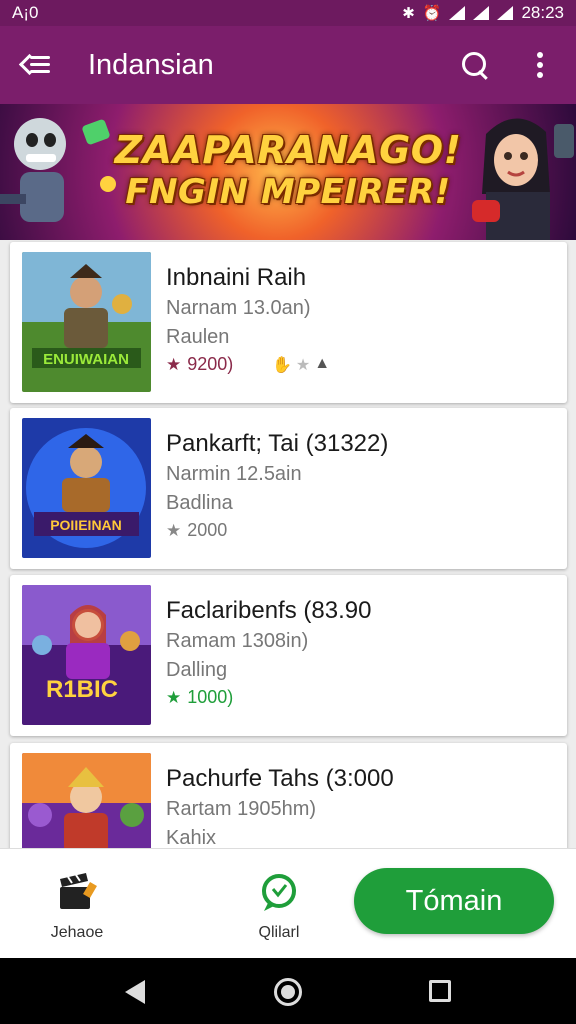  I want to click on game-title: Pankarft; Tai (31322), so click(277, 443).